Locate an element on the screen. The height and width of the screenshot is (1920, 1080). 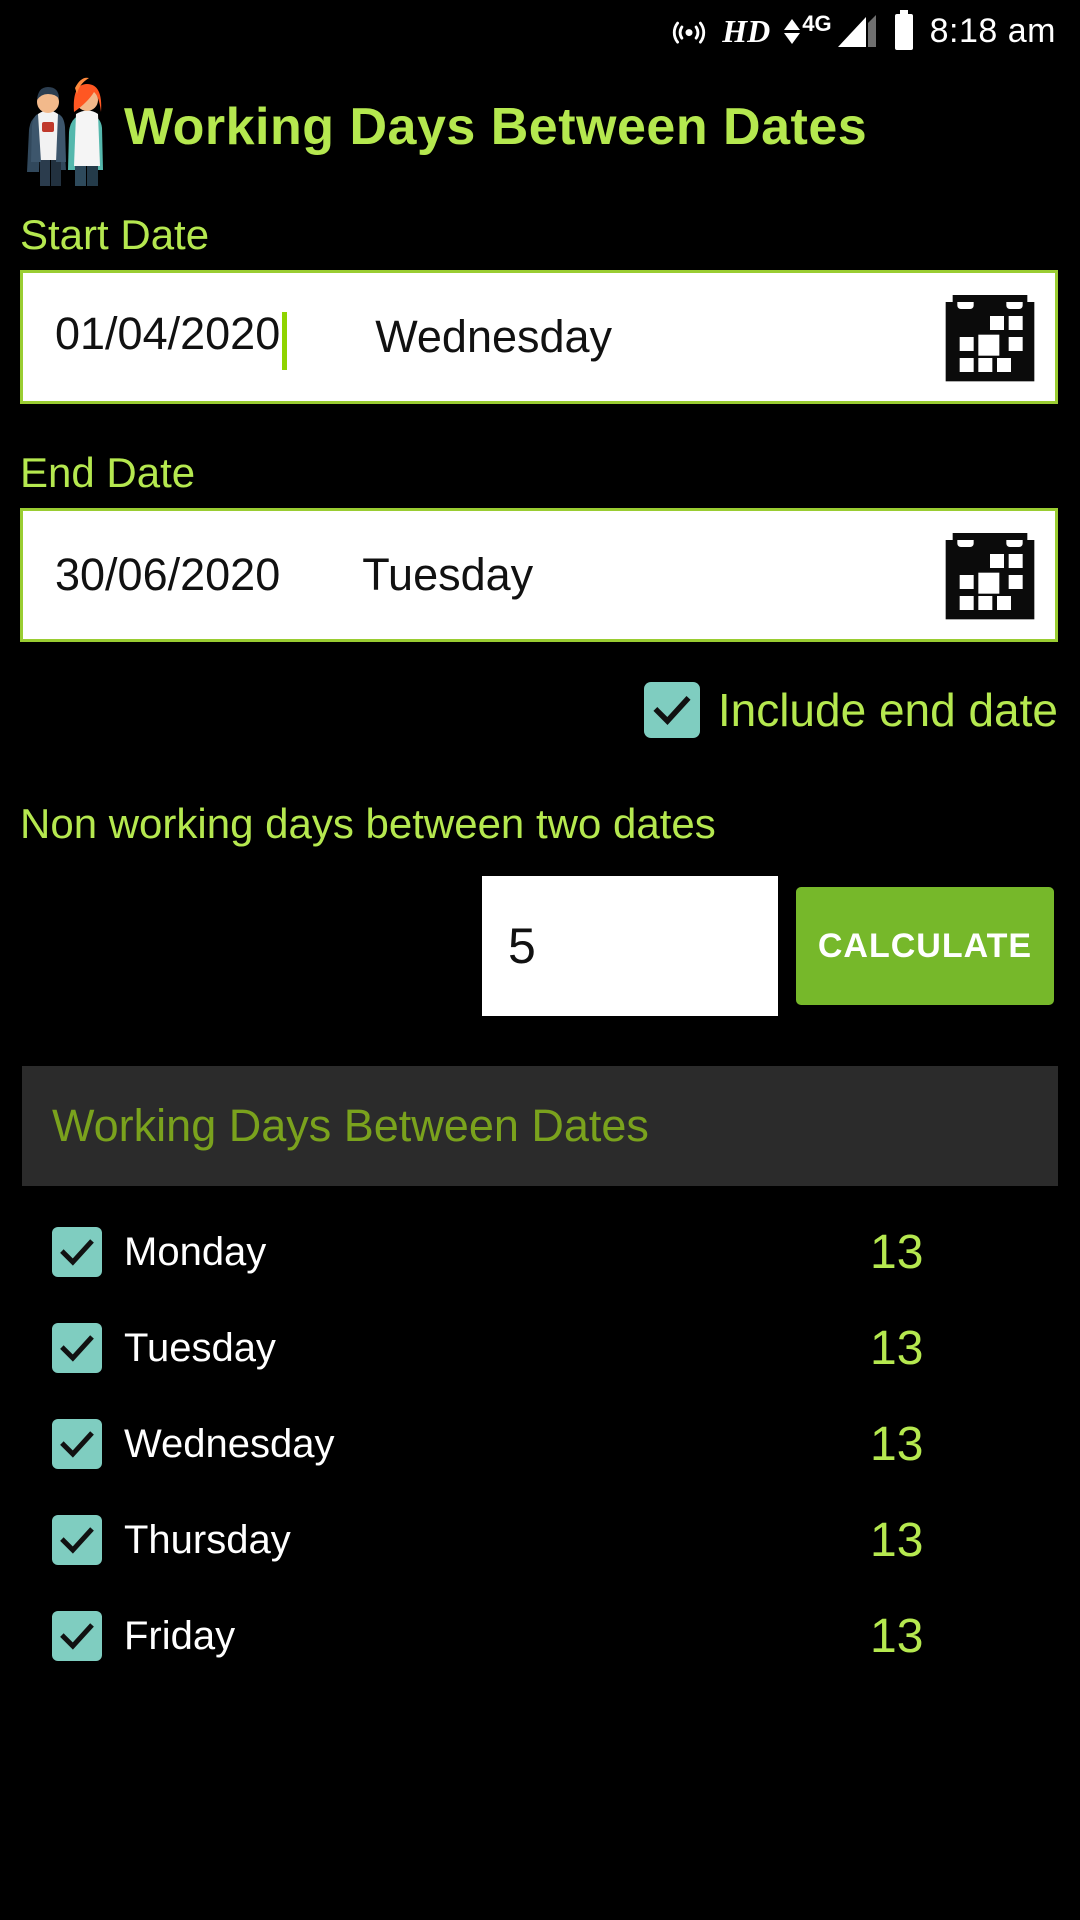
start-date-label: Start Date is located at coordinates (115, 234).